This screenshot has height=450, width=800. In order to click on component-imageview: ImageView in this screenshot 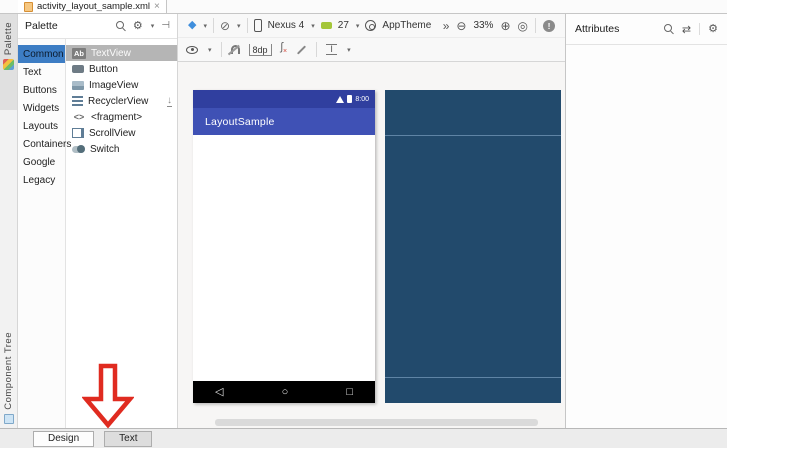, I will do `click(121, 85)`.